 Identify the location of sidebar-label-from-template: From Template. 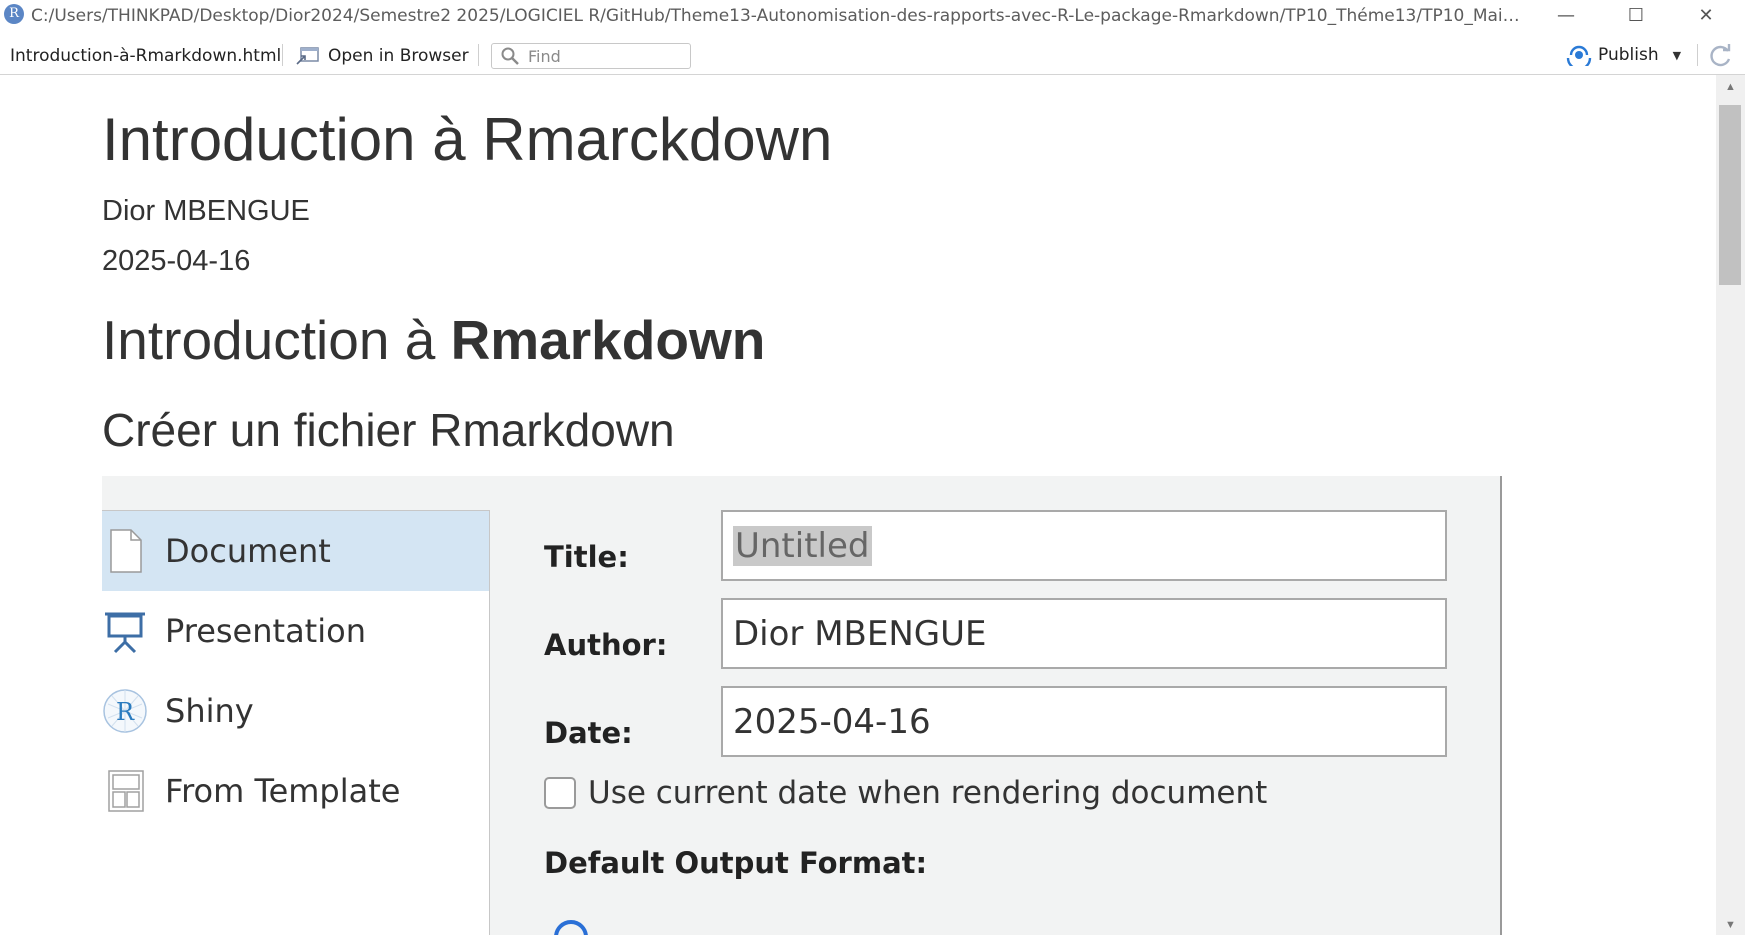
(283, 791).